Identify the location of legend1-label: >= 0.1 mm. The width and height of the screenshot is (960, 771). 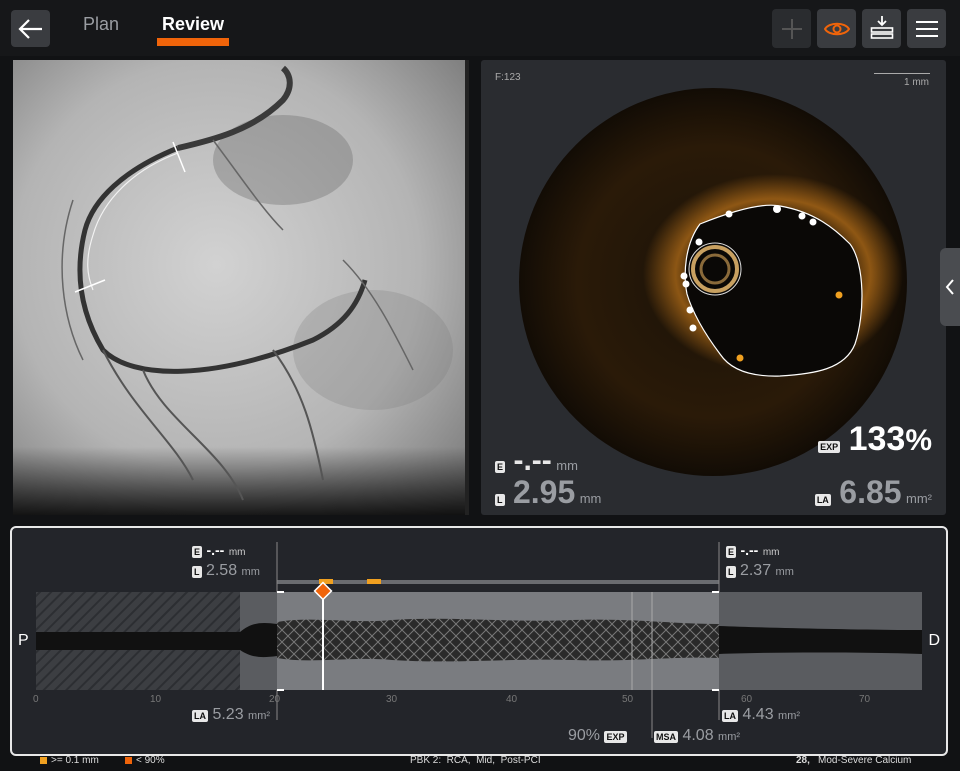
(75, 760).